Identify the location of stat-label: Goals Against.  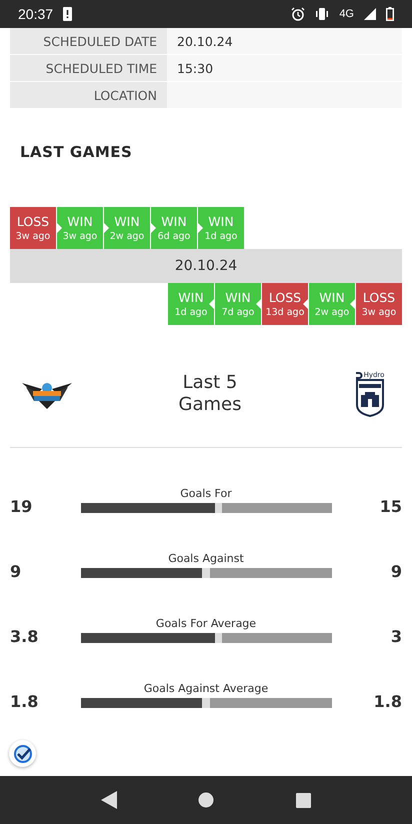
(206, 558).